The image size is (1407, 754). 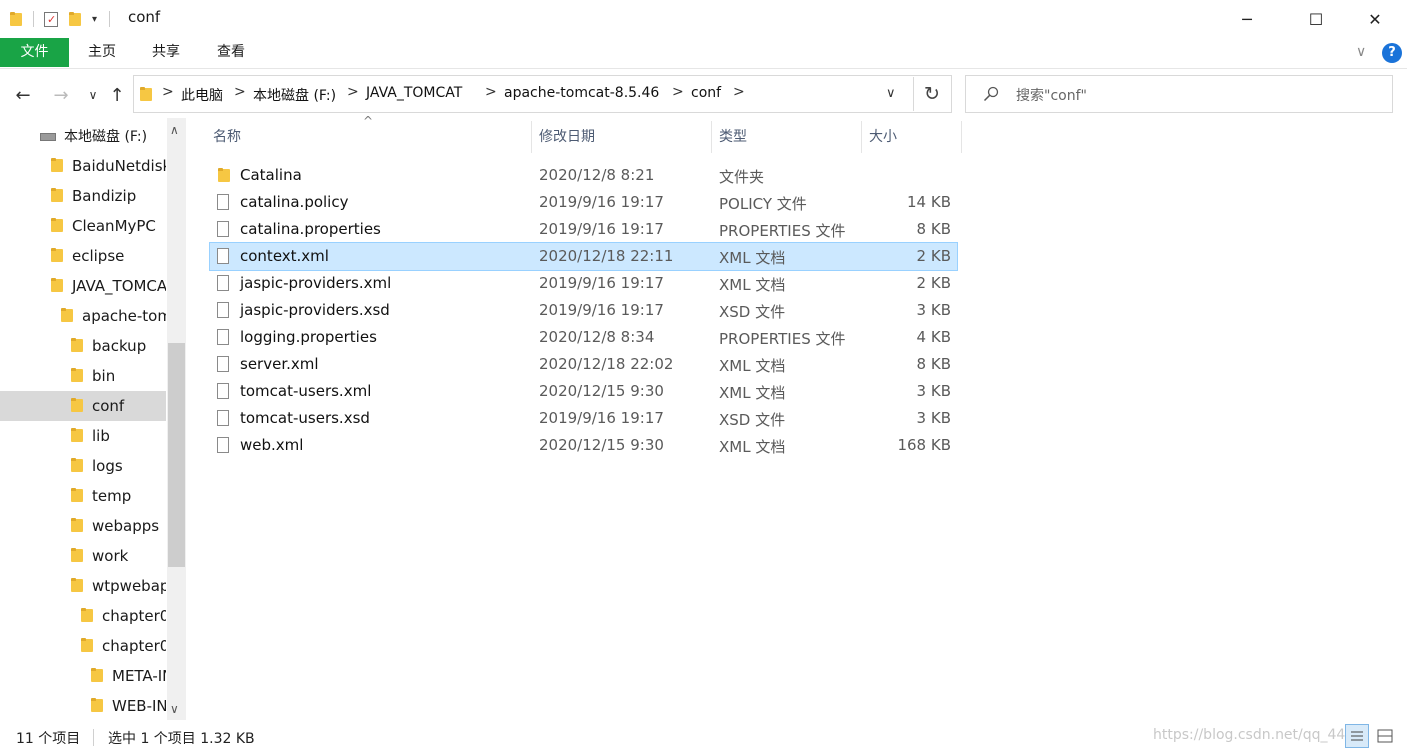 What do you see at coordinates (891, 93) in the screenshot?
I see `address-dropdown-icon: ∨` at bounding box center [891, 93].